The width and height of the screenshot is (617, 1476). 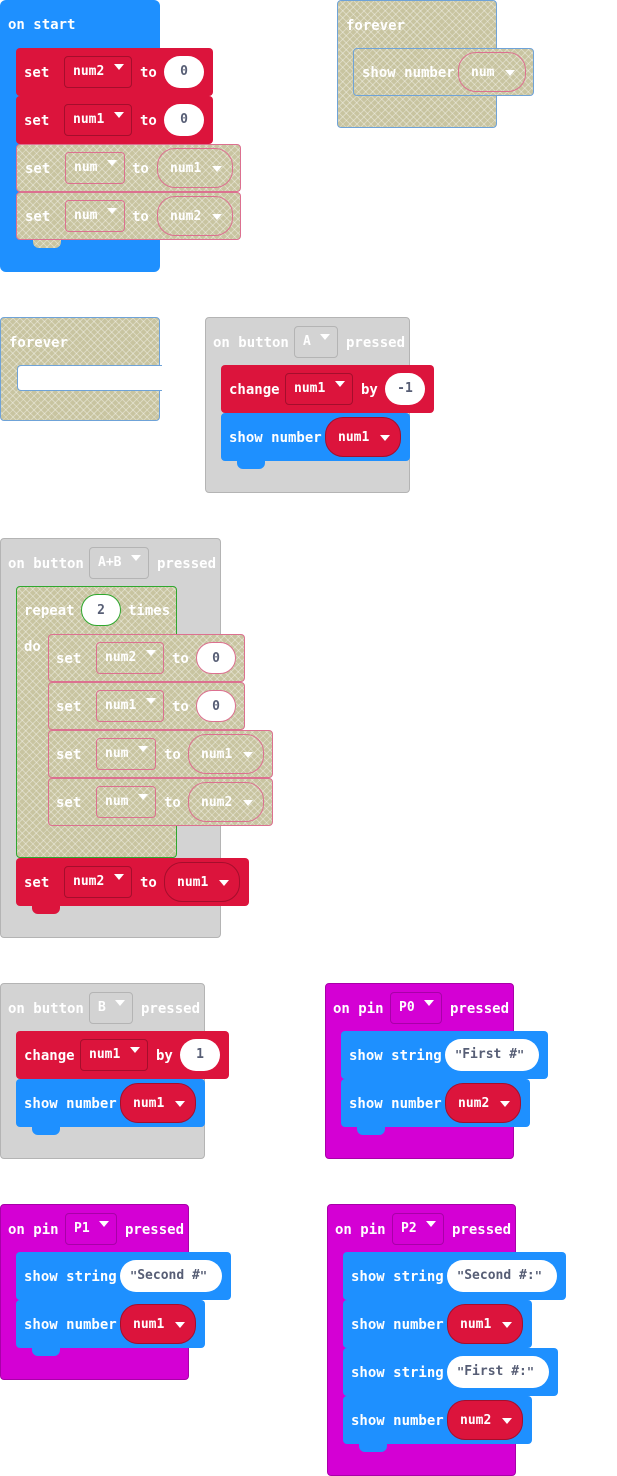 What do you see at coordinates (251, 343) in the screenshot?
I see `on-button-label: on button` at bounding box center [251, 343].